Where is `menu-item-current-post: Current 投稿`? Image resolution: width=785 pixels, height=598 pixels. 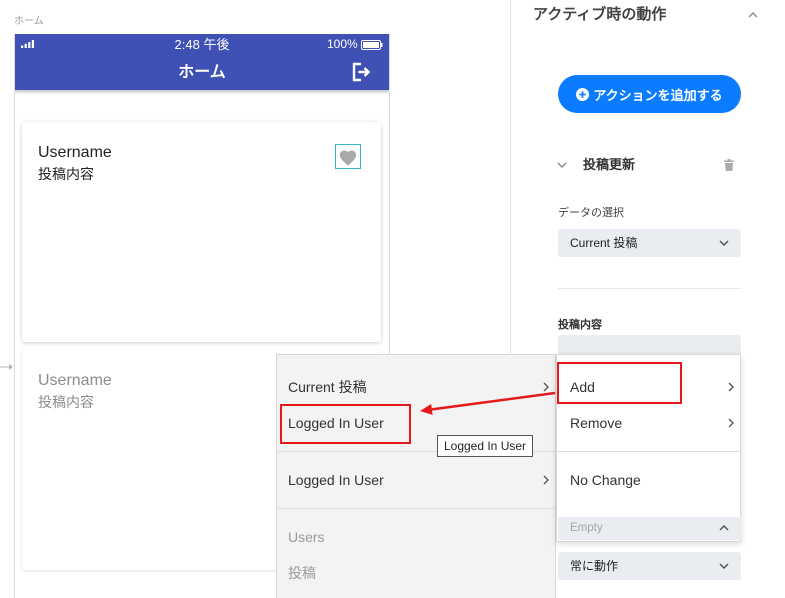
menu-item-current-post: Current 投稿 is located at coordinates (416, 387).